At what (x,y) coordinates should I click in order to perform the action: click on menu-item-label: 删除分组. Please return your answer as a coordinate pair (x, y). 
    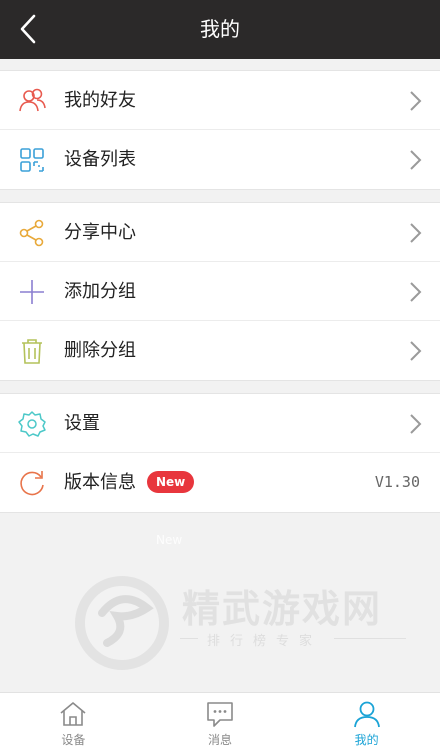
    Looking at the image, I should click on (100, 350).